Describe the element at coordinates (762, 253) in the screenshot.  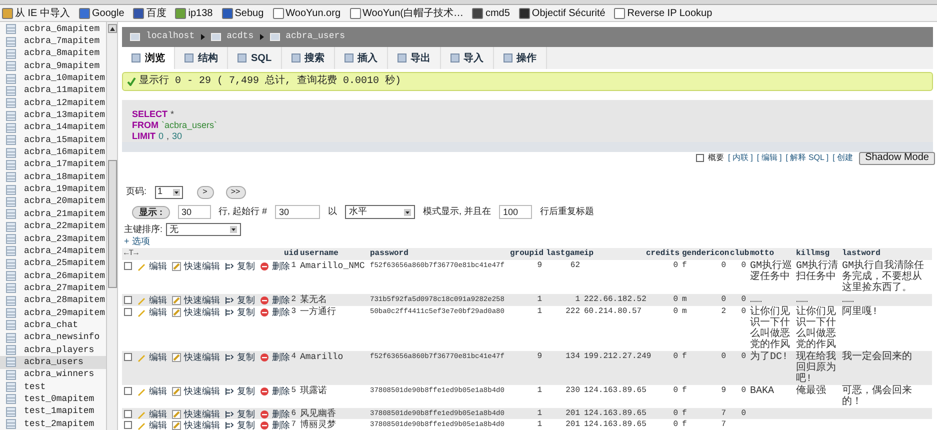
I see `column-header: motto` at that location.